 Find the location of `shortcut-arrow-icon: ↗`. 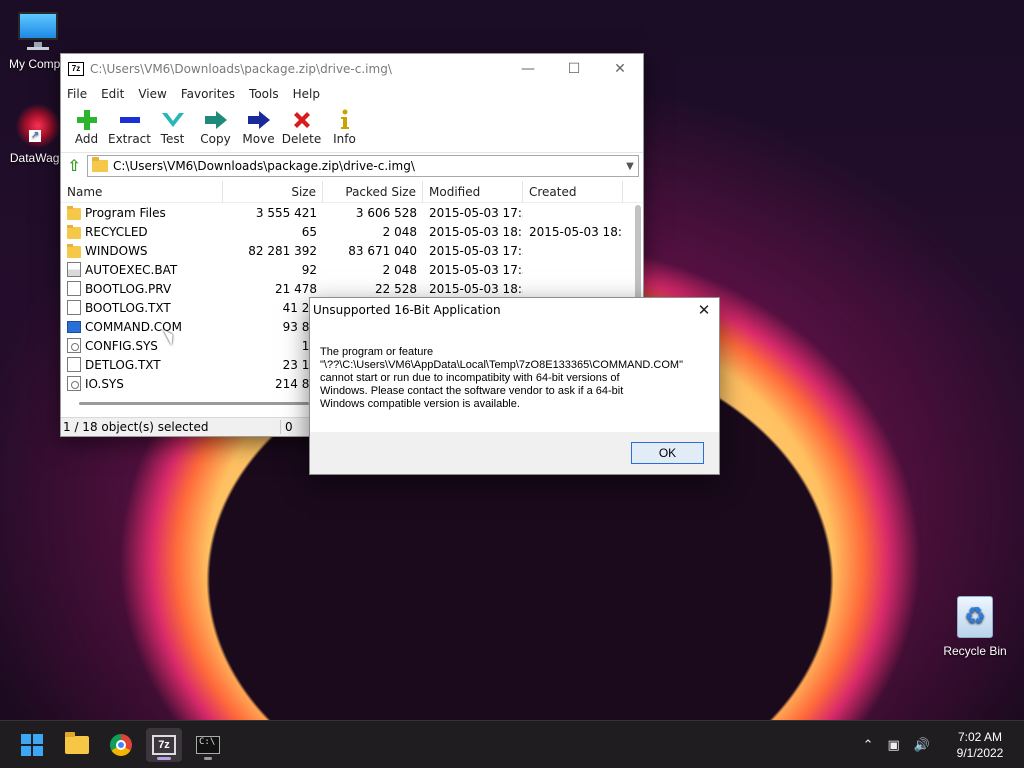

shortcut-arrow-icon: ↗ is located at coordinates (35, 136).